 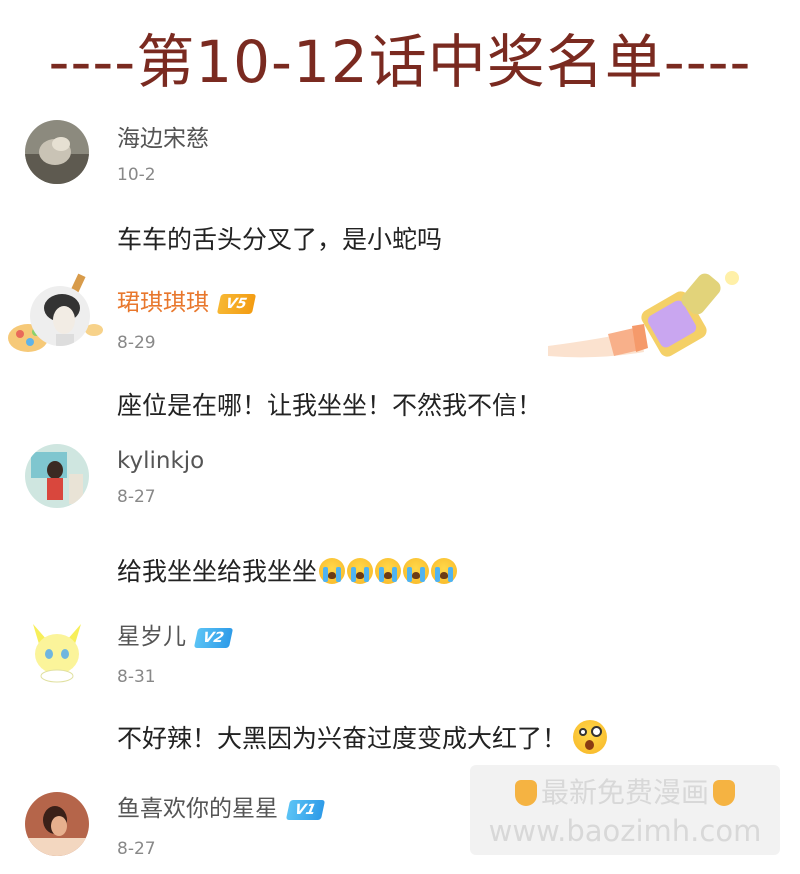 What do you see at coordinates (330, 405) in the screenshot?
I see `comment-text: 座位是在哪！让我坐坐！不然我不信！` at bounding box center [330, 405].